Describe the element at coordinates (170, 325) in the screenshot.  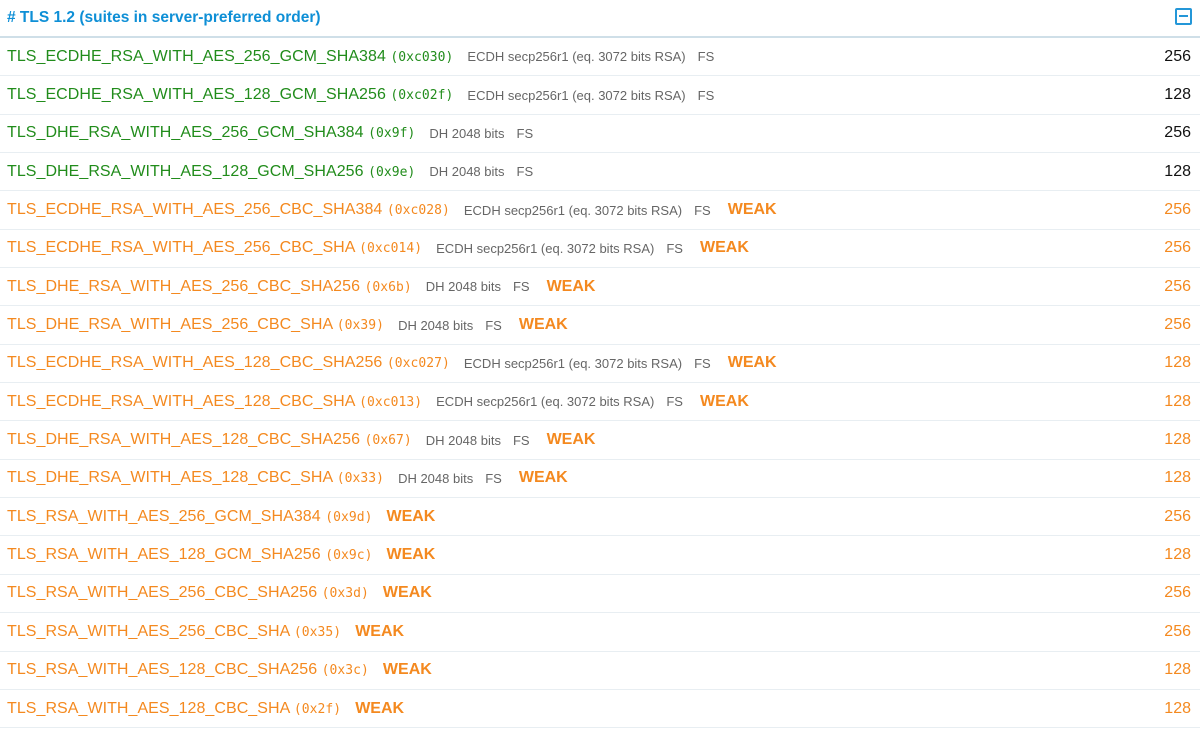
I see `suite-name-text: TLS_DHE_RSA_WITH_AES_256_CBC_SHA` at that location.